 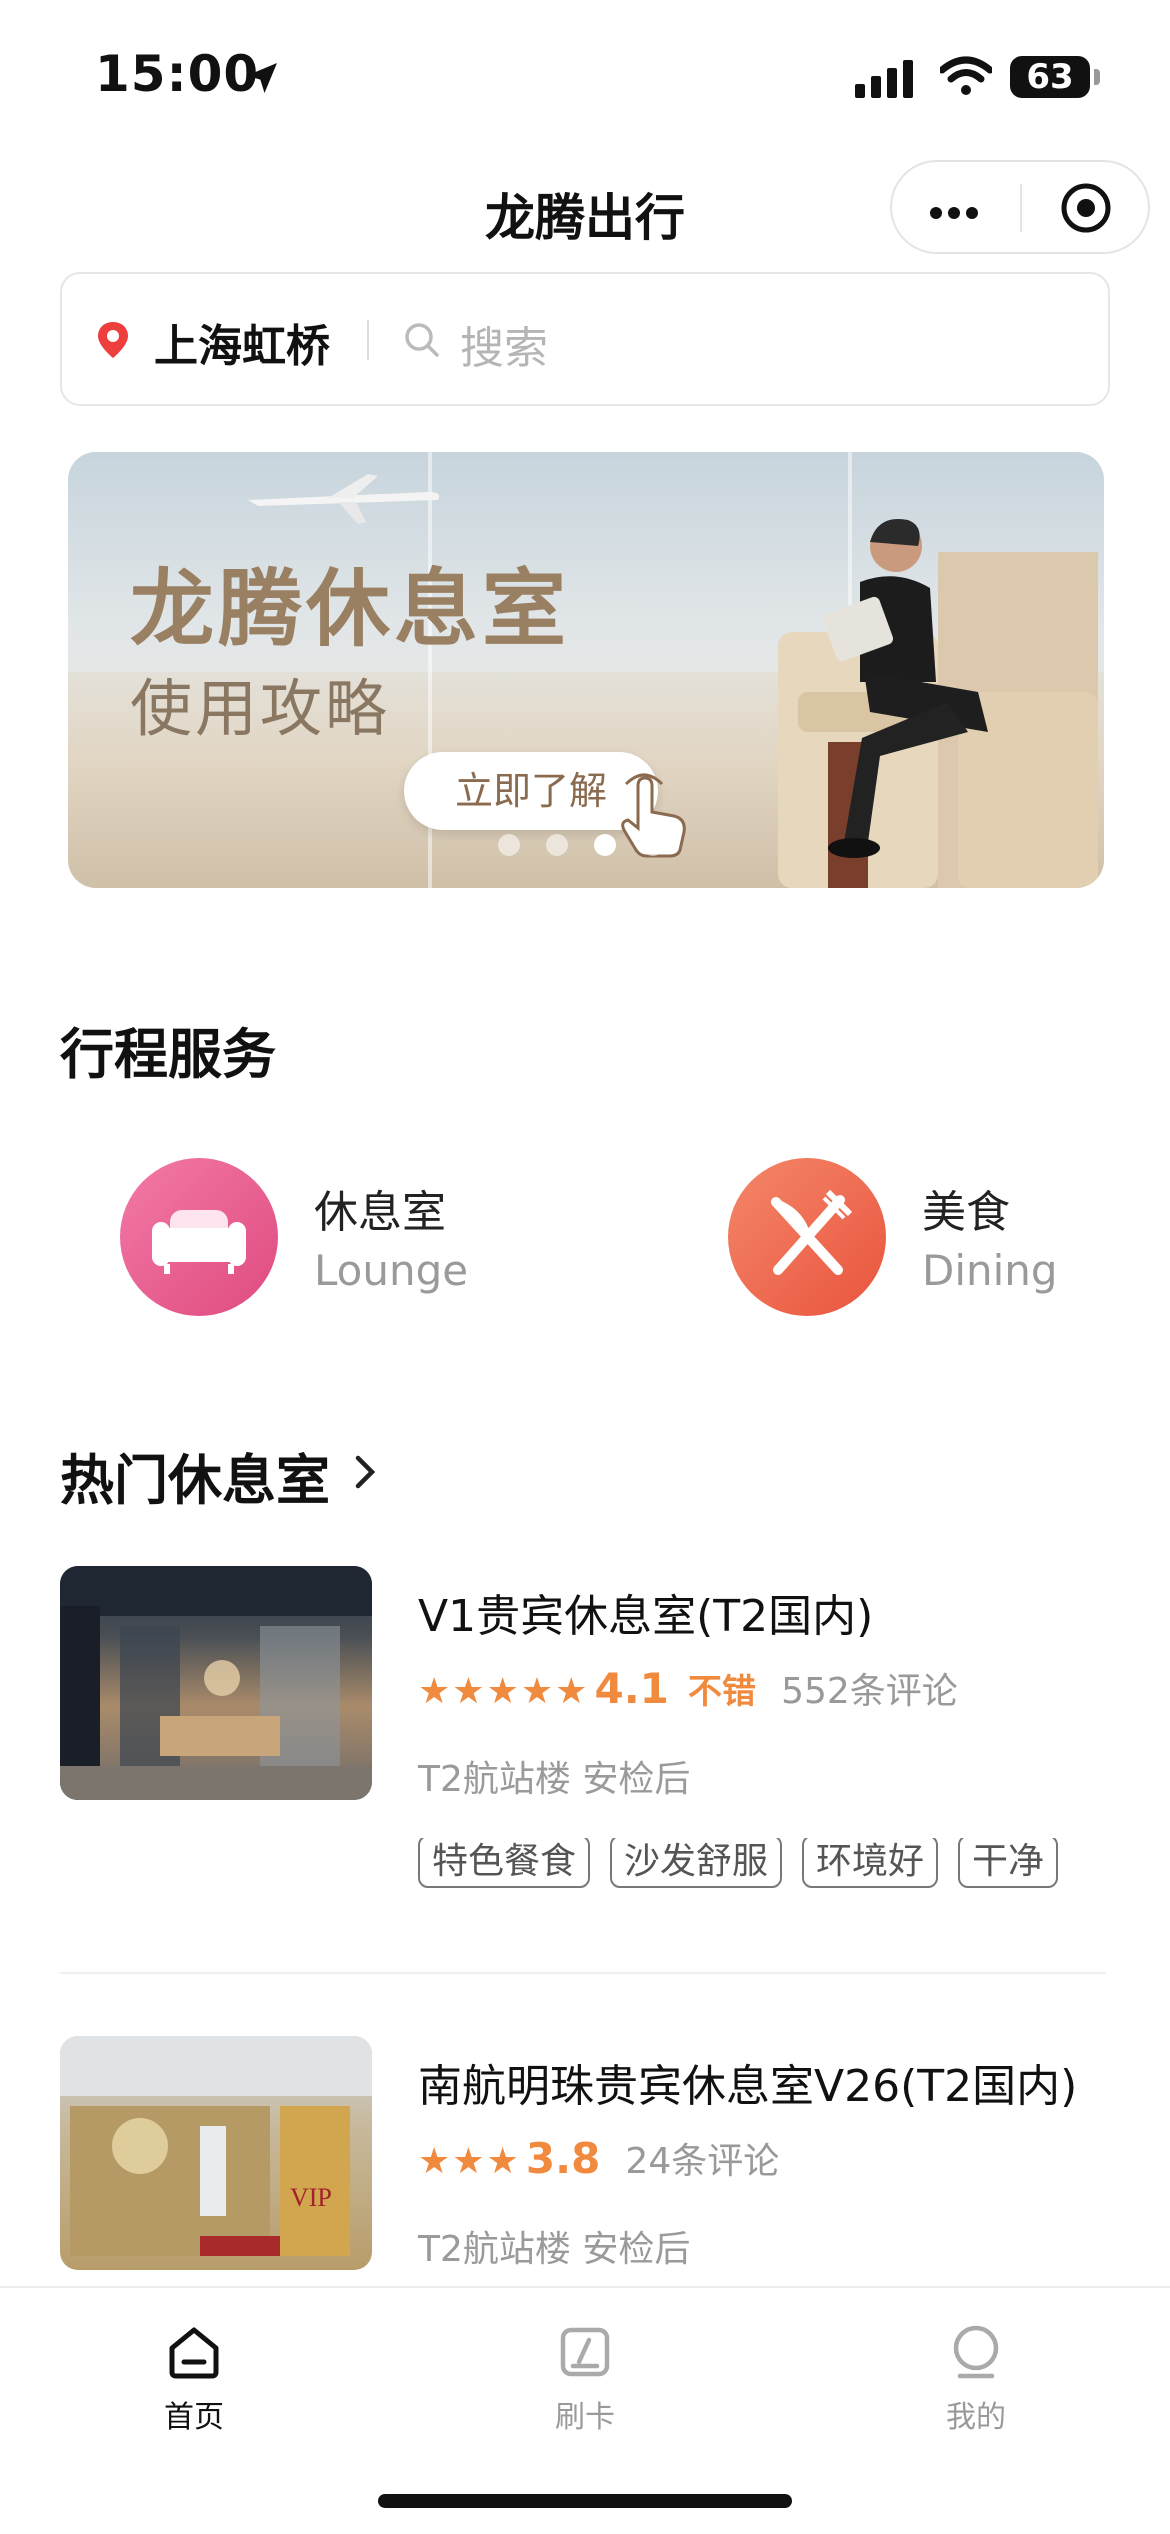 What do you see at coordinates (748, 2086) in the screenshot?
I see `lounge-name: 南航明珠贵宾休息室V26(T2国内)` at bounding box center [748, 2086].